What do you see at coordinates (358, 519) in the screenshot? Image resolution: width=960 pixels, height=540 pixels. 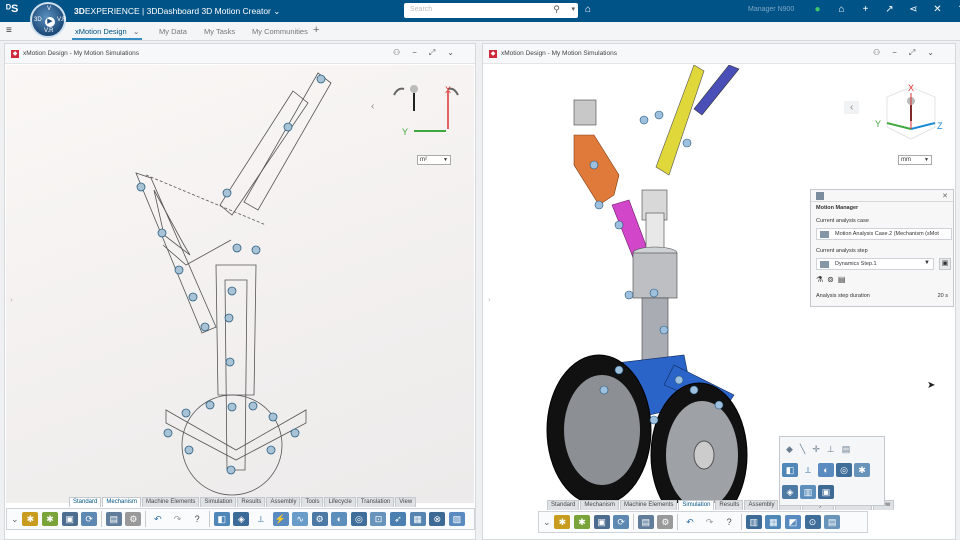 I see `contact-icon: ◎` at bounding box center [358, 519].